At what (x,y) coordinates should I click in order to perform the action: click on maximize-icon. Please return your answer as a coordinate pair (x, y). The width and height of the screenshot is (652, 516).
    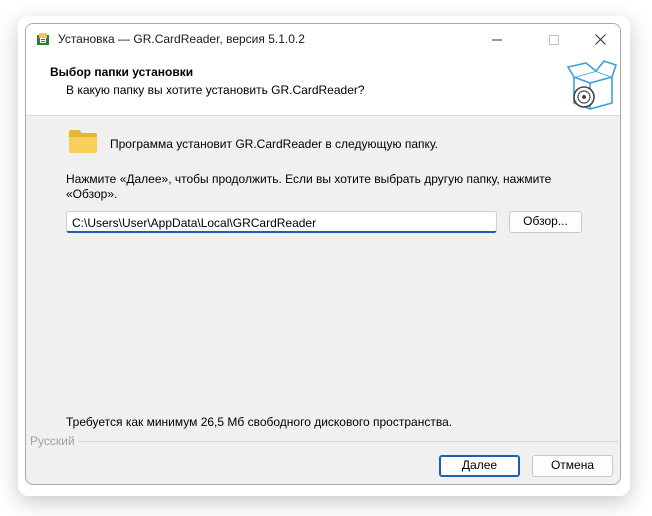
    Looking at the image, I should click on (554, 39).